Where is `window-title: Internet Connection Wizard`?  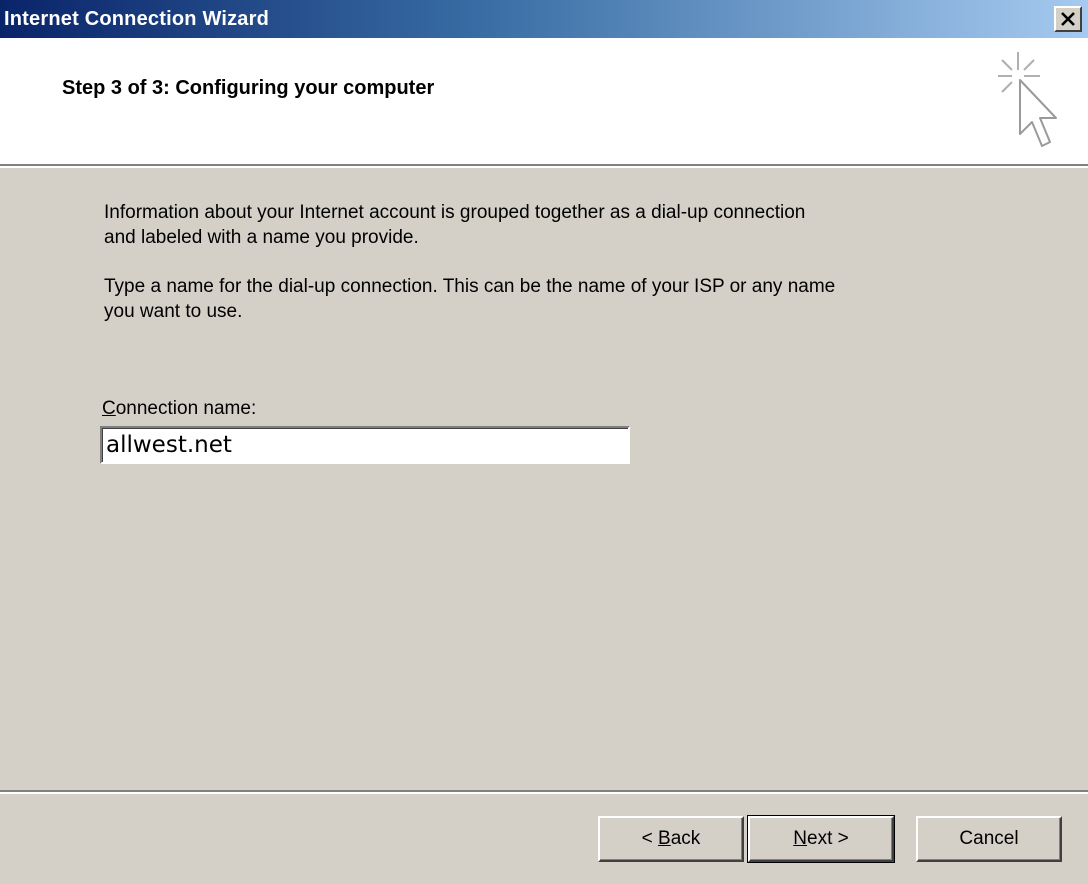
window-title: Internet Connection Wizard is located at coordinates (137, 19).